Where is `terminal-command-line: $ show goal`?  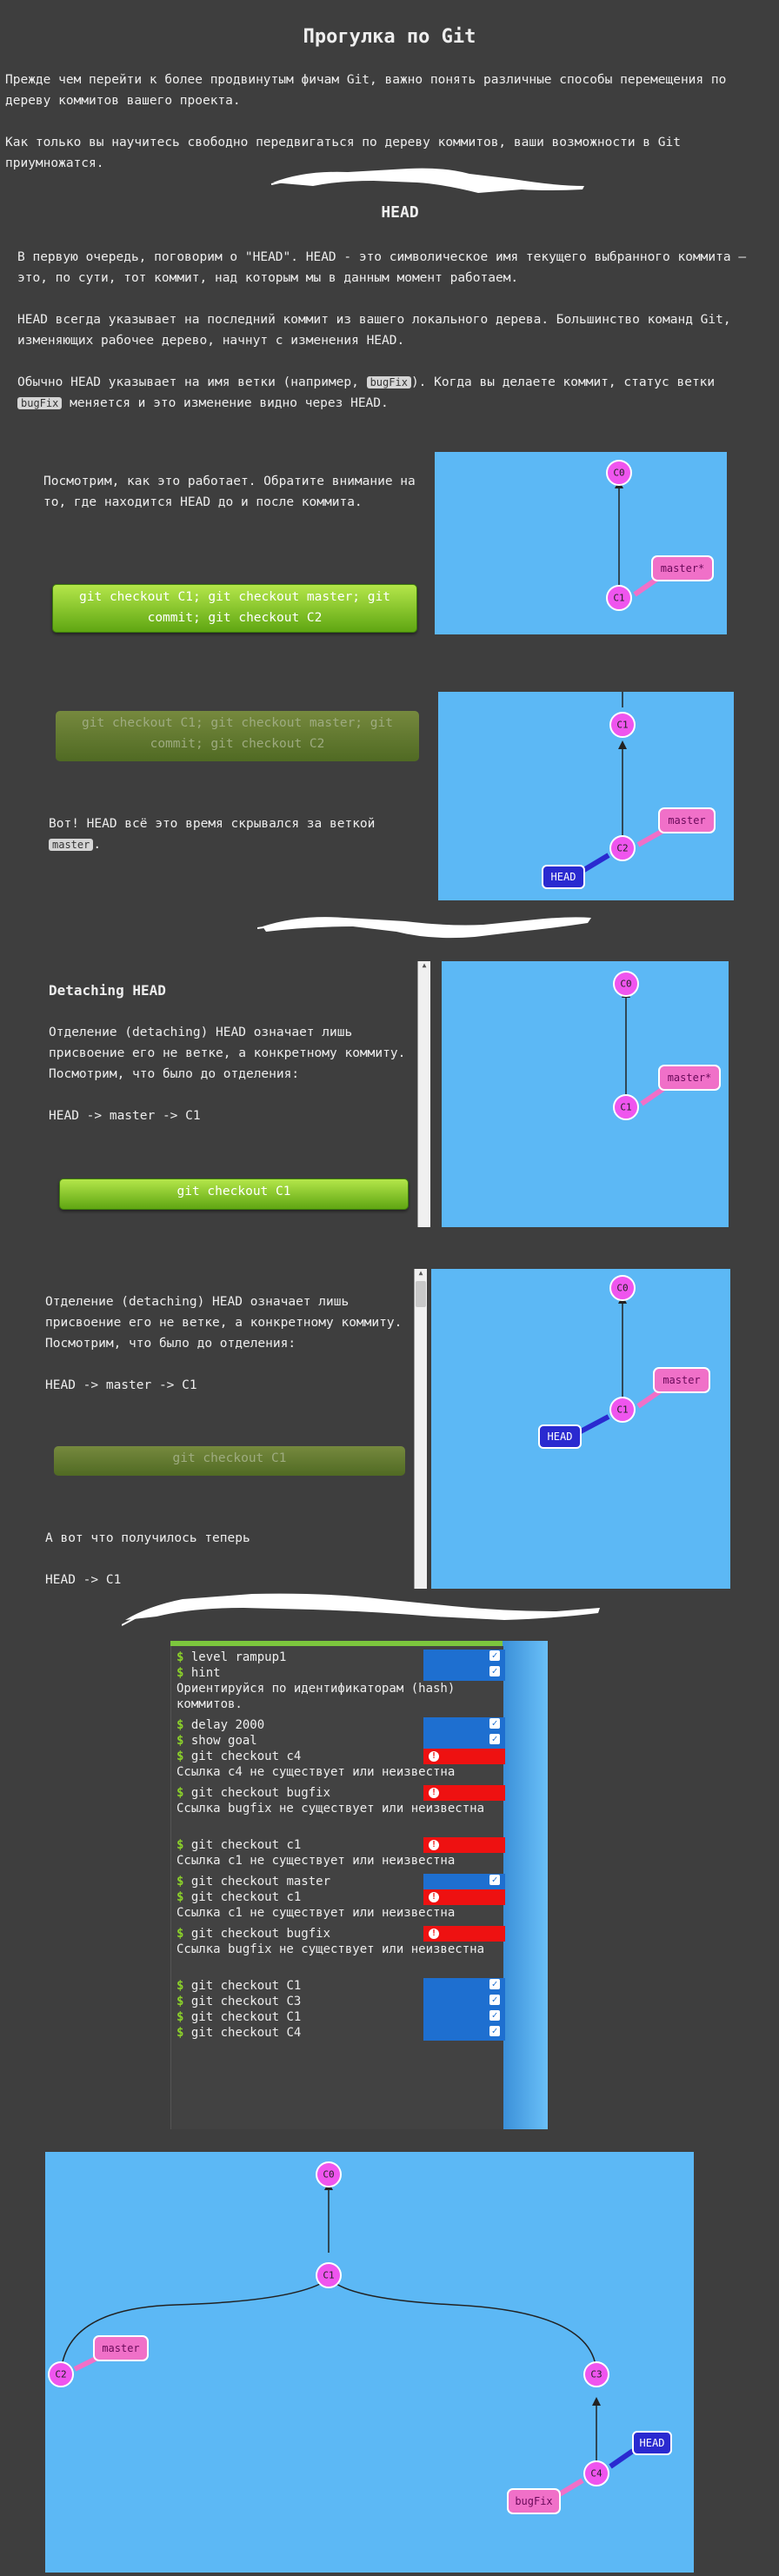
terminal-command-line: $ show goal is located at coordinates (216, 1741).